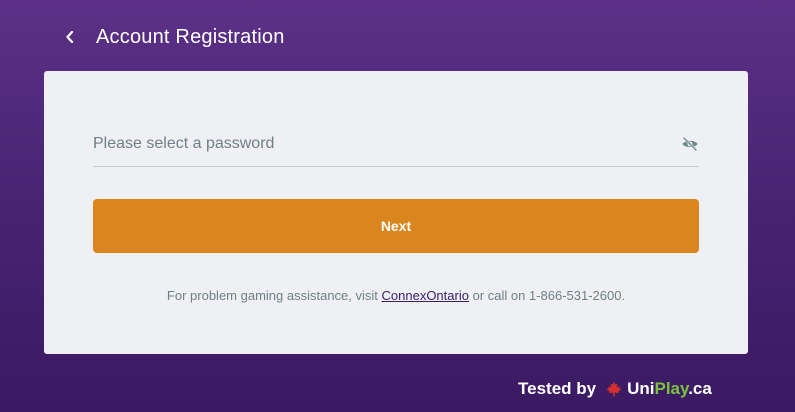 The image size is (795, 412). Describe the element at coordinates (274, 295) in the screenshot. I see `help-prefix: For problem gaming assistance, visit` at that location.